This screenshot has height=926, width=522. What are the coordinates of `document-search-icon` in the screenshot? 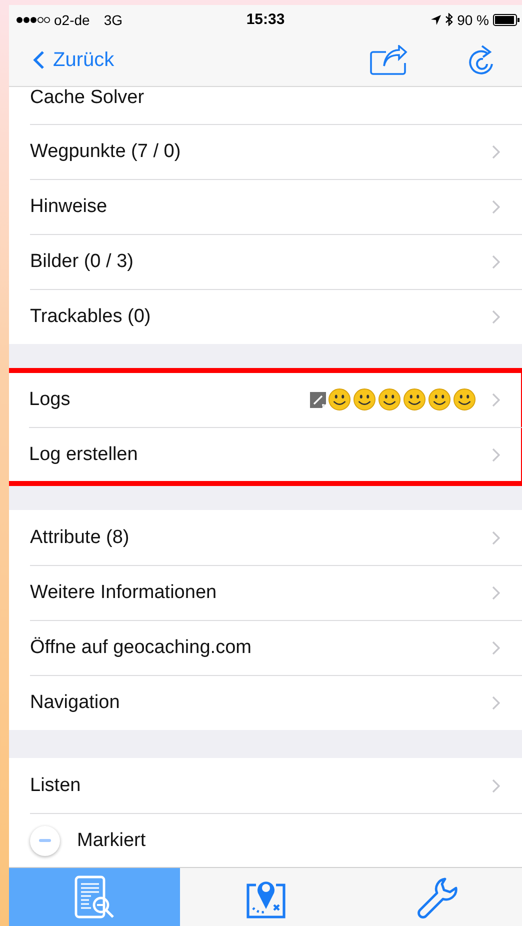 It's located at (94, 897).